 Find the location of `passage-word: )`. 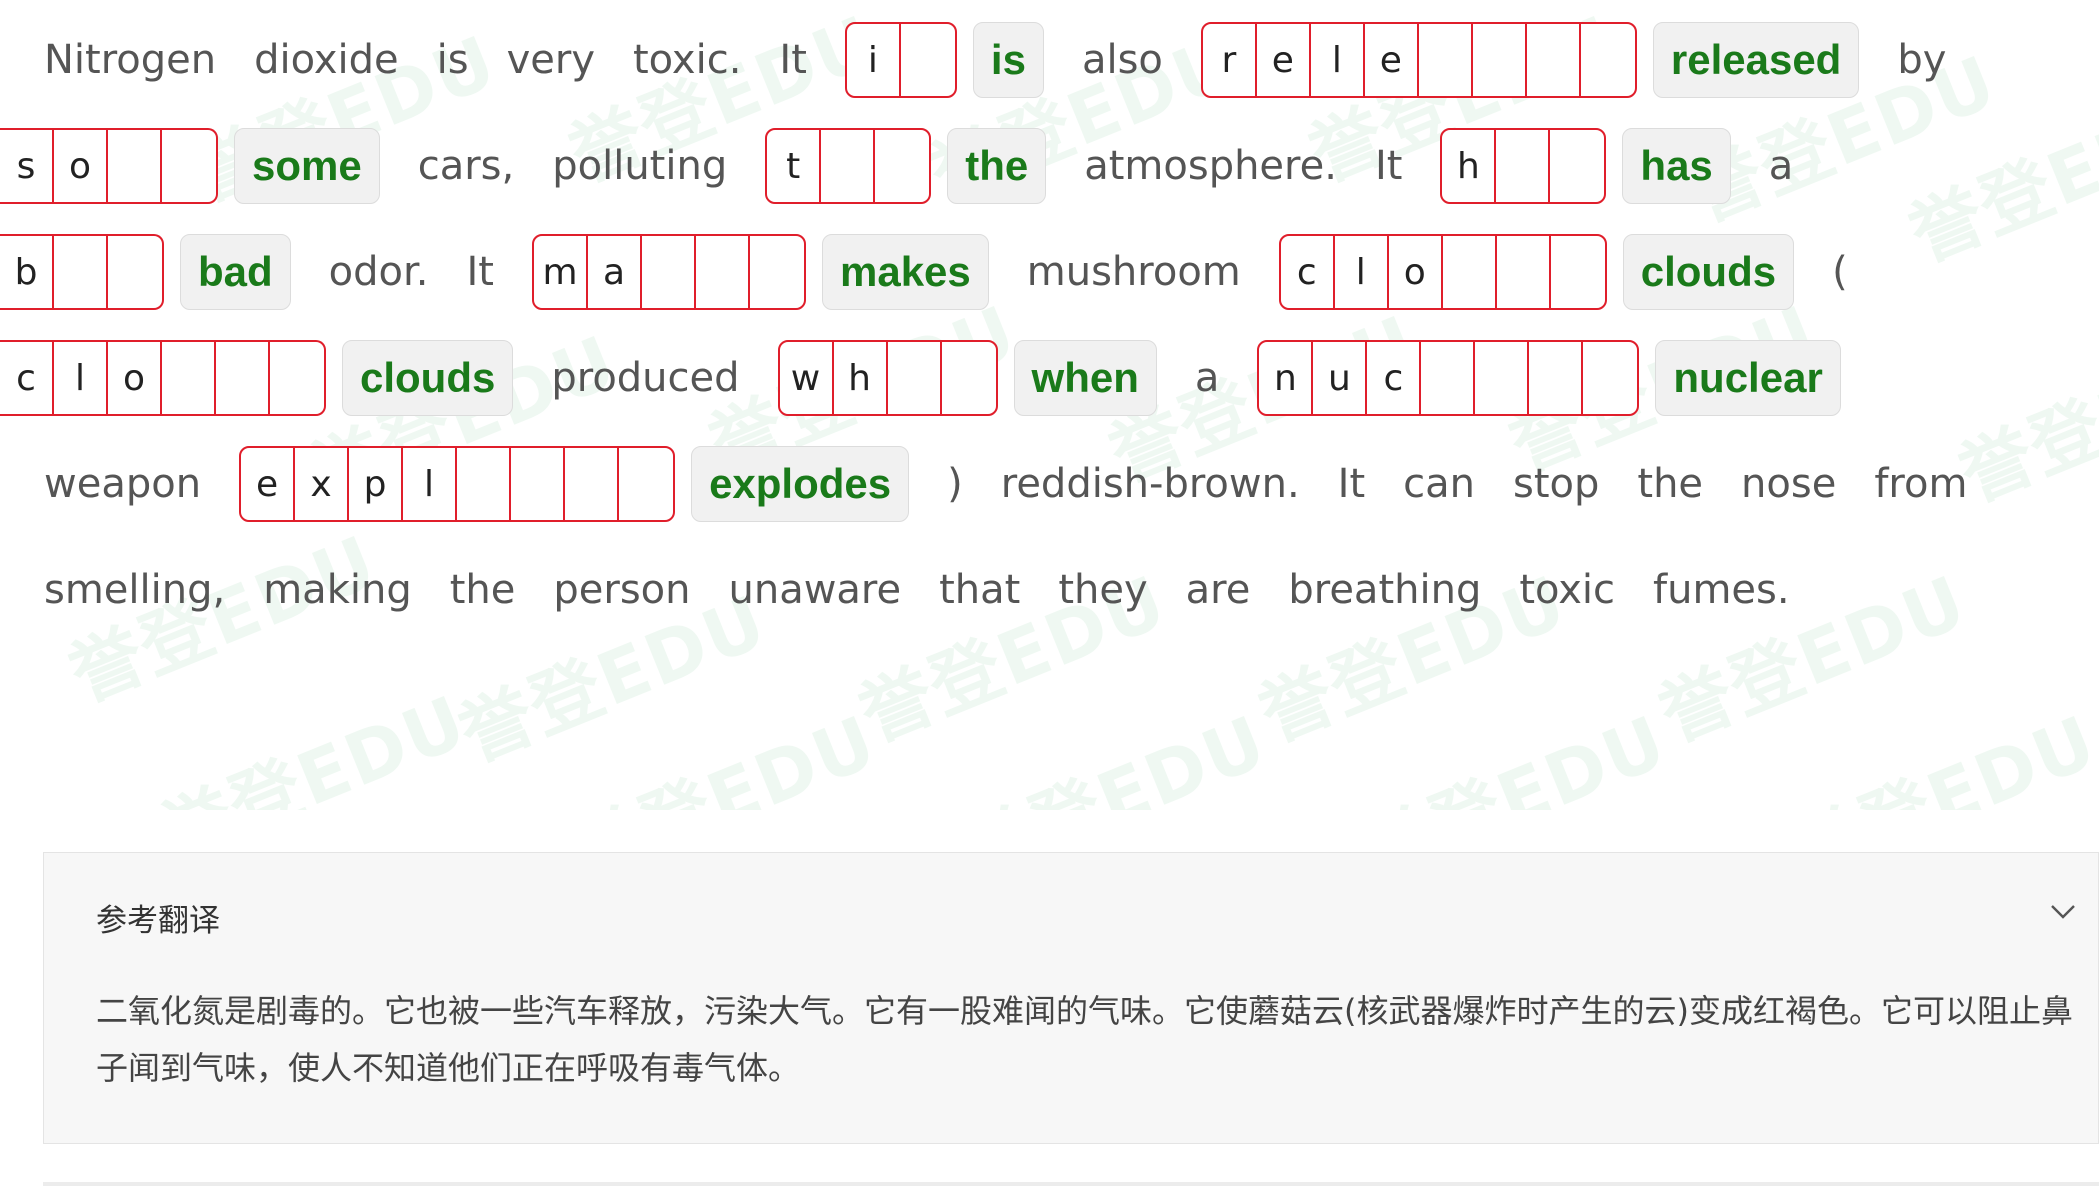

passage-word: ) is located at coordinates (955, 484).